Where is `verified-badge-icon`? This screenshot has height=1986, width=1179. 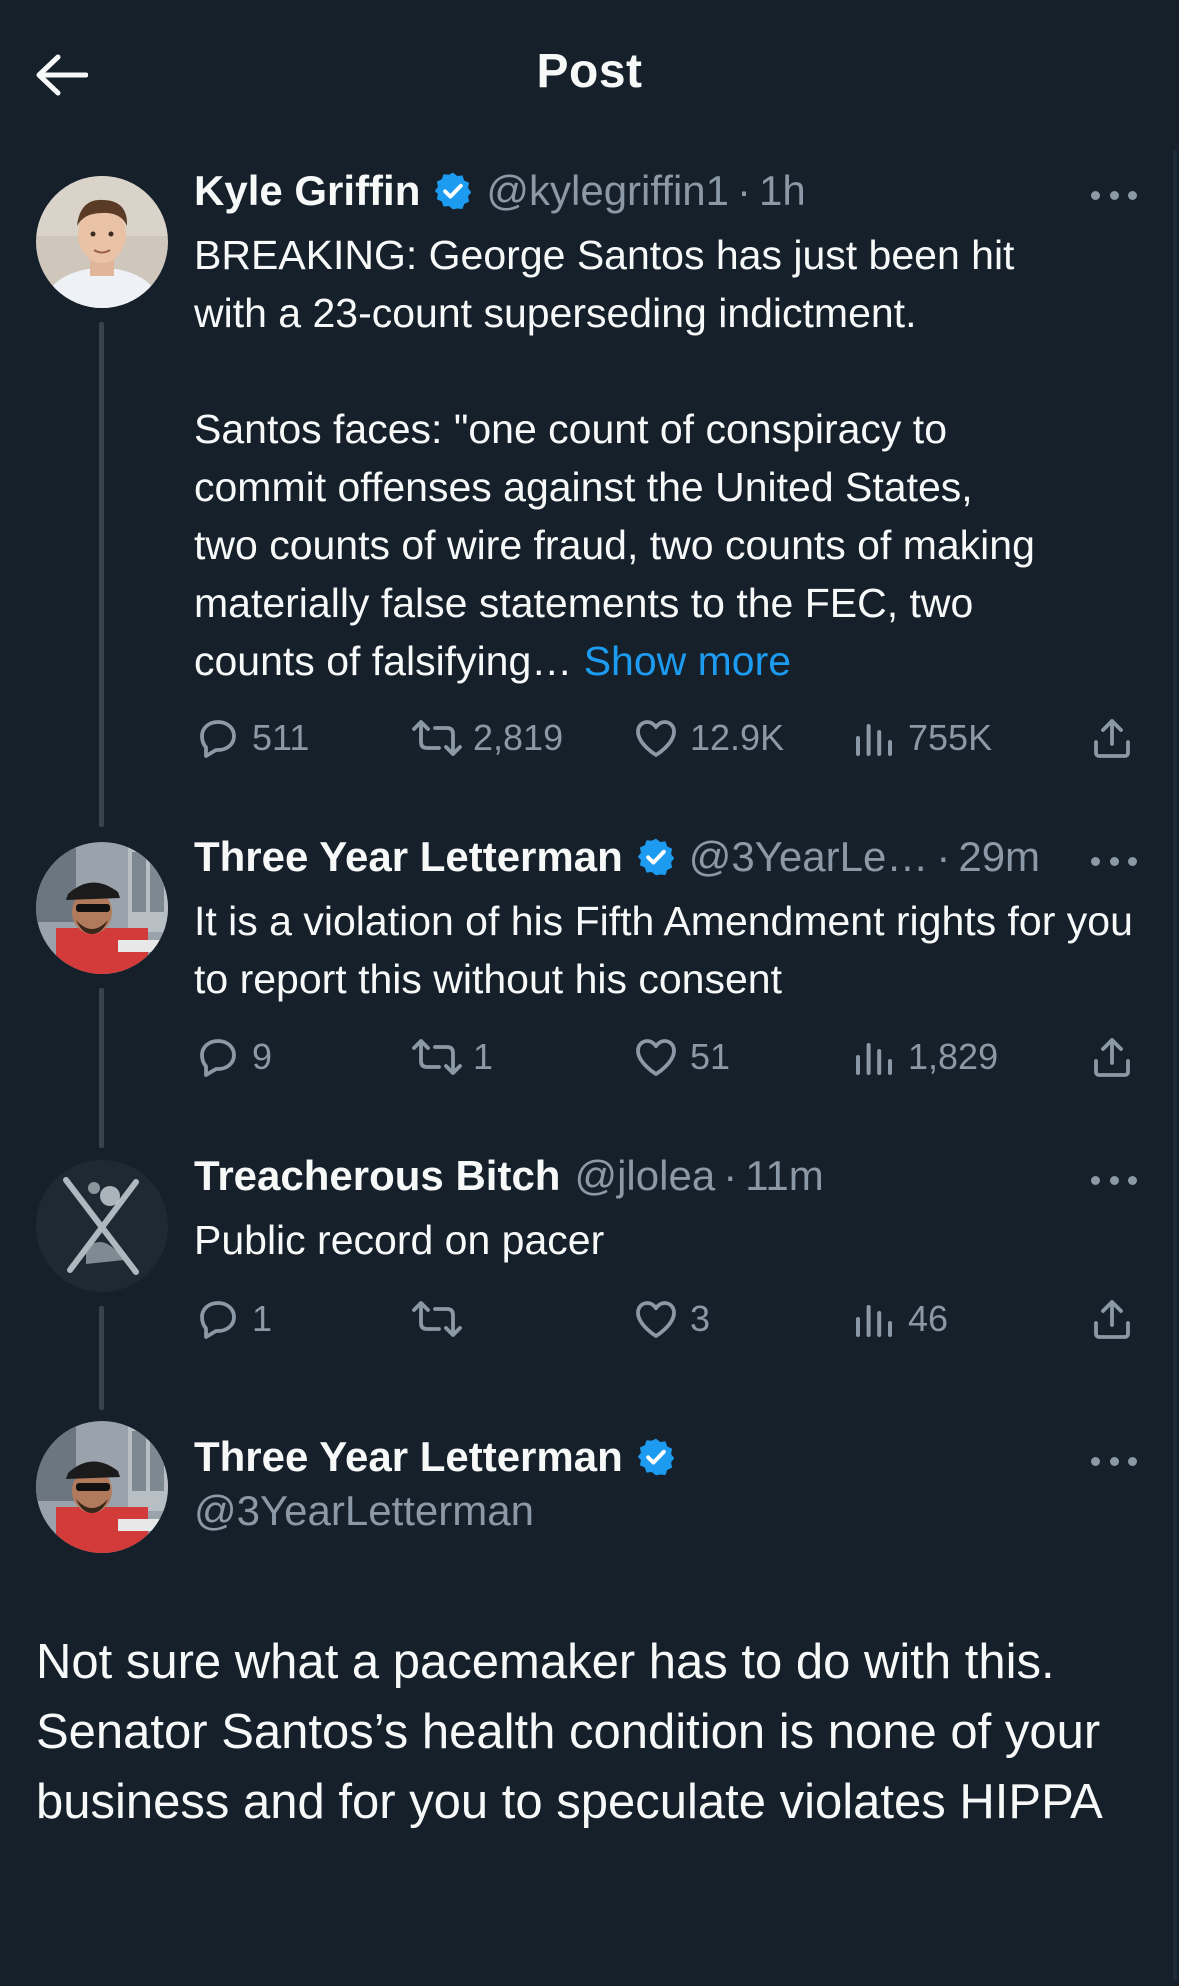
verified-badge-icon is located at coordinates (655, 1457).